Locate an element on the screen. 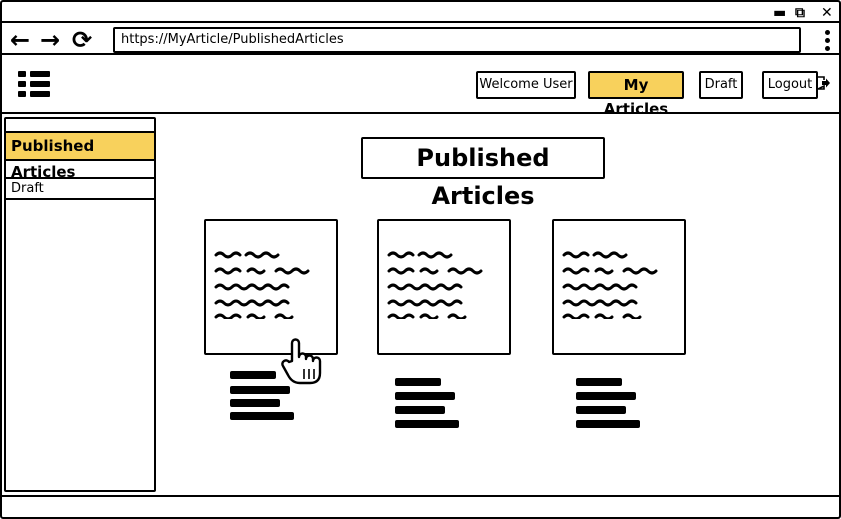 The image size is (841, 519). address-bar: https://MyArticle/PublishedArticles is located at coordinates (457, 40).